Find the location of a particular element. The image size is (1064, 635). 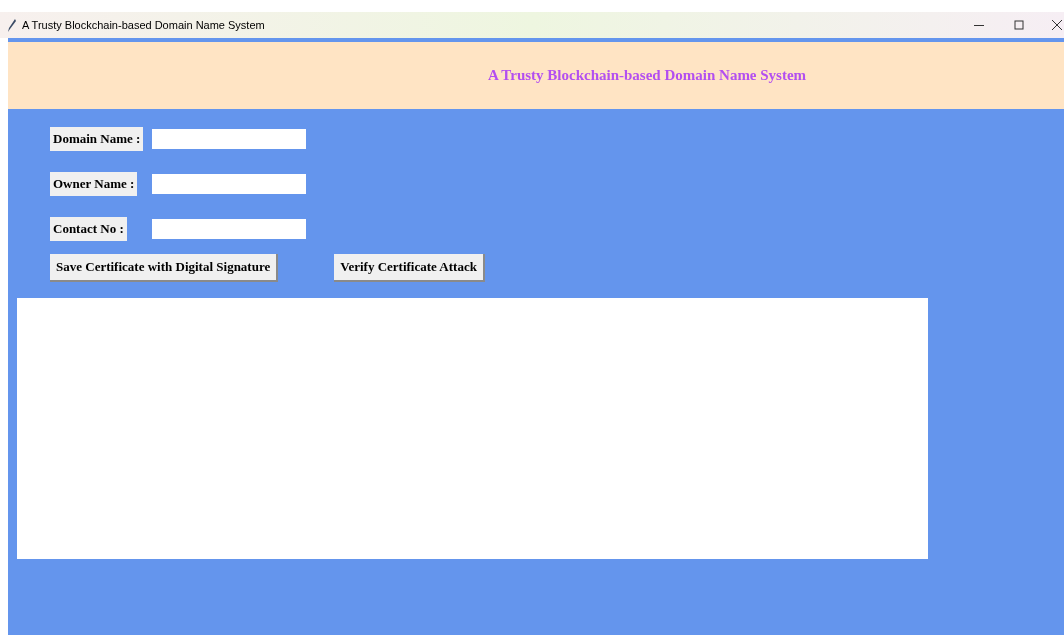

maximize-icon is located at coordinates (1019, 25).